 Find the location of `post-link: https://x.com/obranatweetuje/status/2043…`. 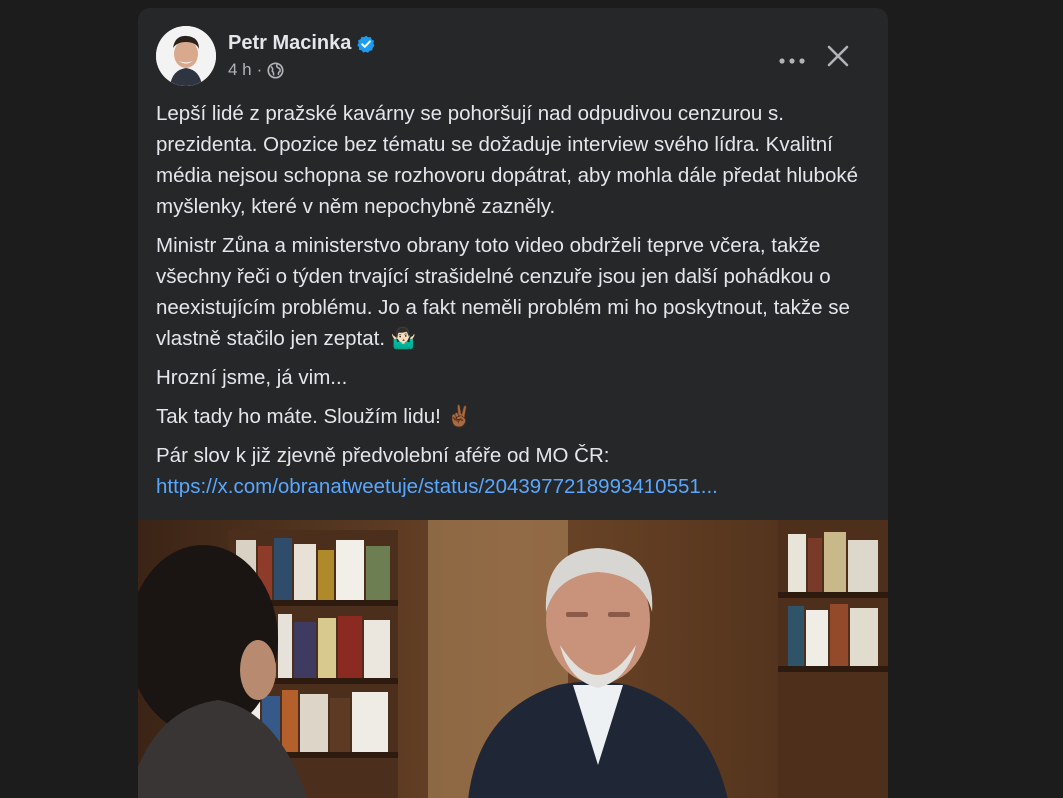

post-link: https://x.com/obranatweetuje/status/2043… is located at coordinates (508, 486).